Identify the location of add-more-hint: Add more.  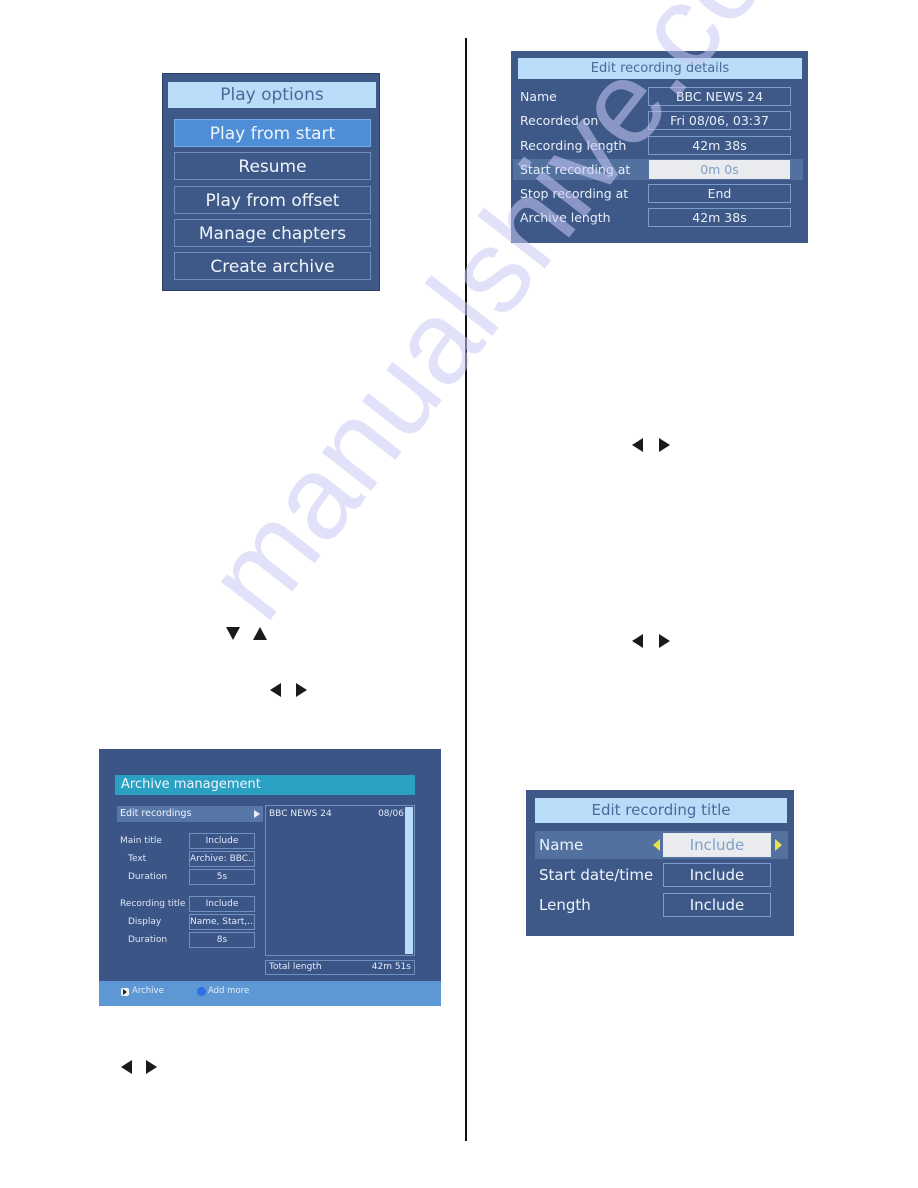
(228, 991).